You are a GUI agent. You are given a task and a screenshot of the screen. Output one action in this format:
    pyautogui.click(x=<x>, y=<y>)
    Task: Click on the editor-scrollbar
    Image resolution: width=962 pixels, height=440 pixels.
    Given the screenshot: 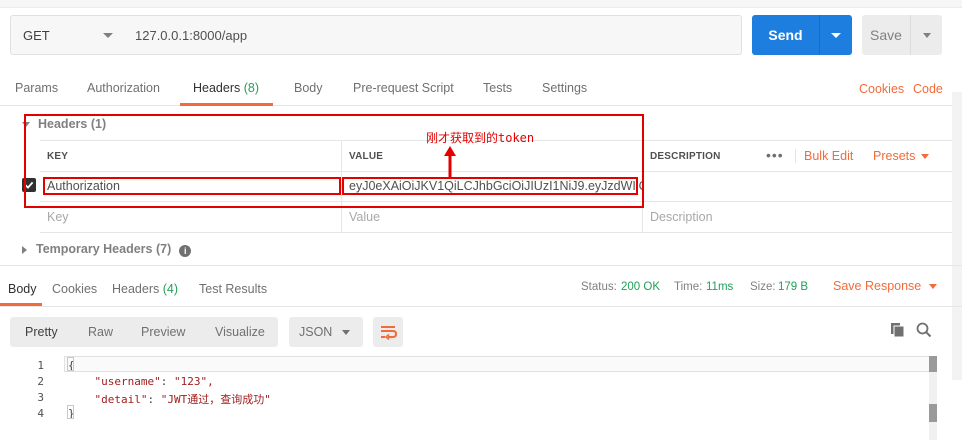 What is the action you would take?
    pyautogui.click(x=933, y=398)
    